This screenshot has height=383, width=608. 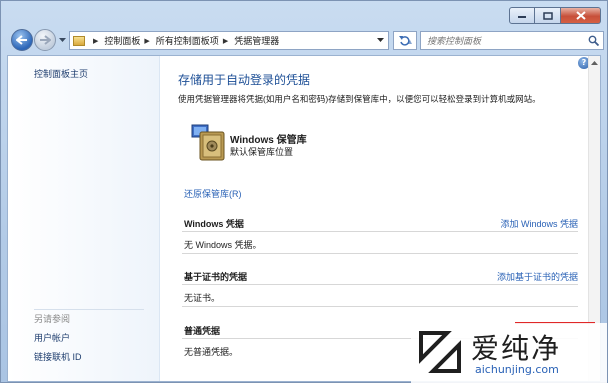 What do you see at coordinates (45, 40) in the screenshot?
I see `forward-arrow-icon` at bounding box center [45, 40].